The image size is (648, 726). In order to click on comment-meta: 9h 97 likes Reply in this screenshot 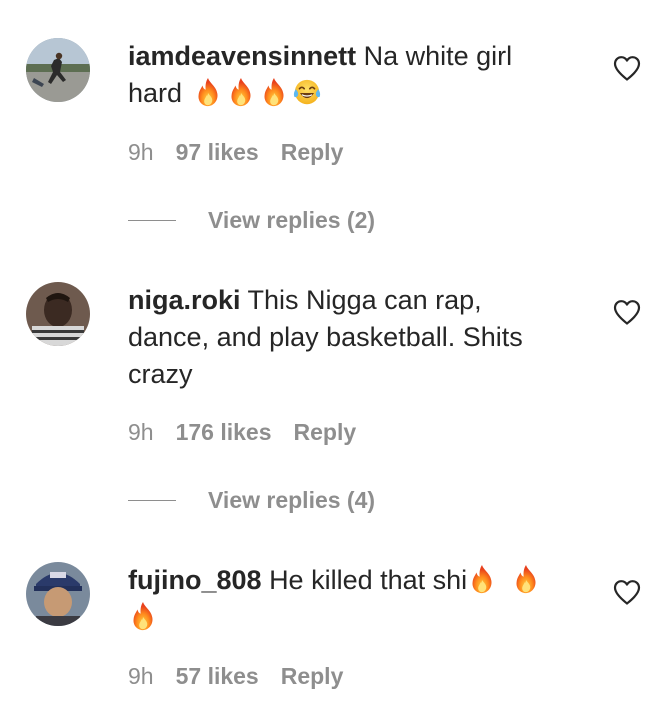, I will do `click(246, 152)`.